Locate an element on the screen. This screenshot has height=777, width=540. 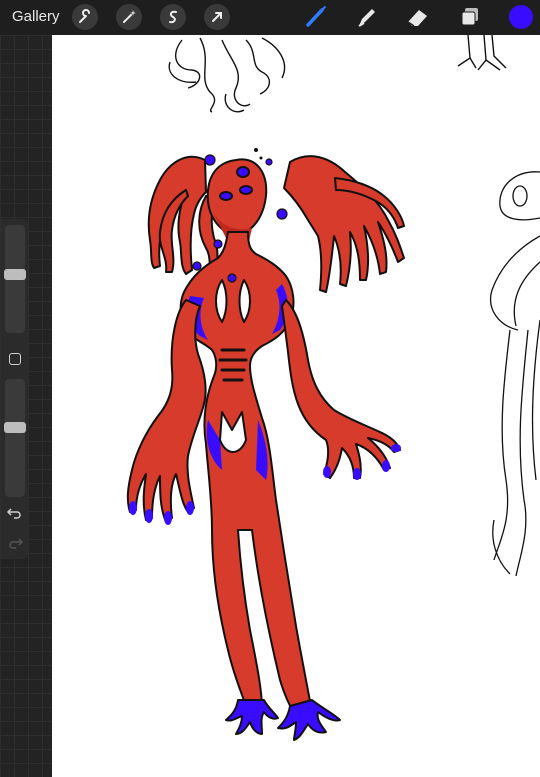
left-sidebar is located at coordinates (26, 406).